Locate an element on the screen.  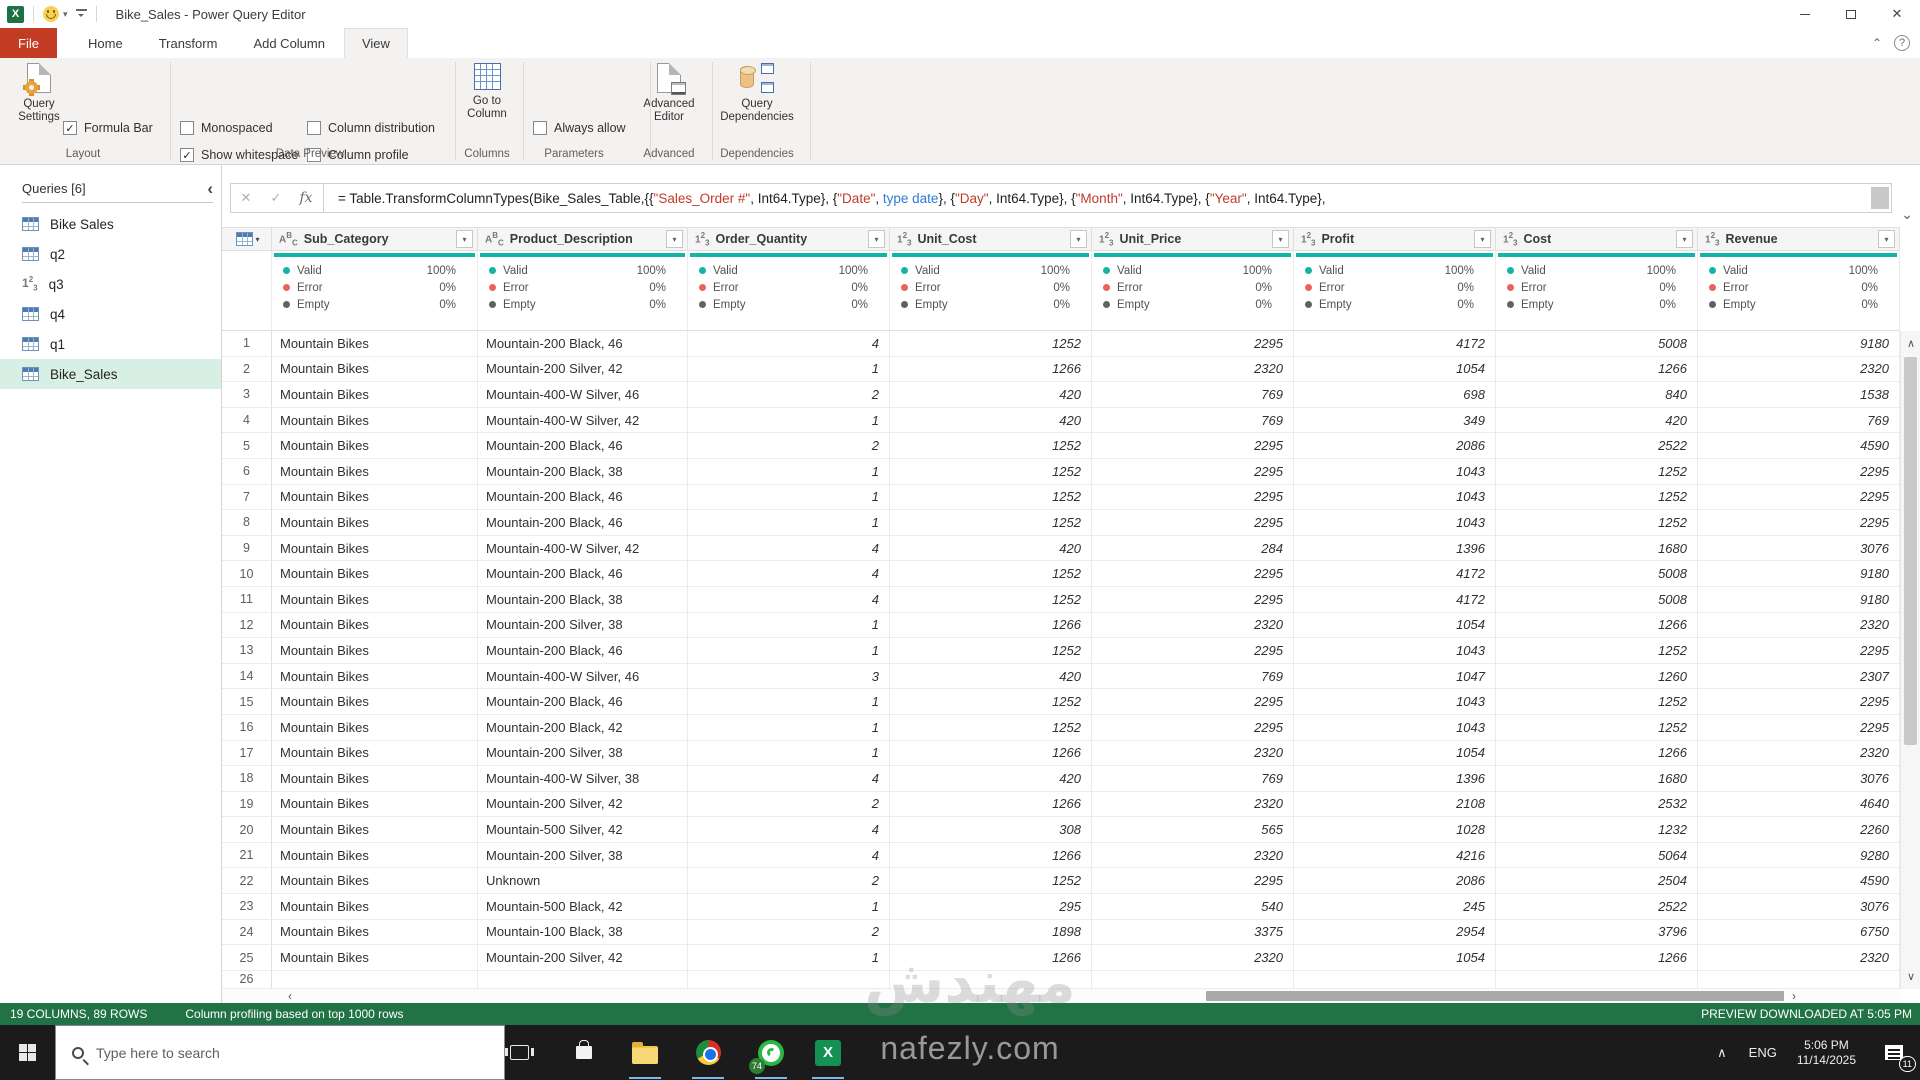
smiley-dropdown-icon: ▾ is located at coordinates (65, 14).